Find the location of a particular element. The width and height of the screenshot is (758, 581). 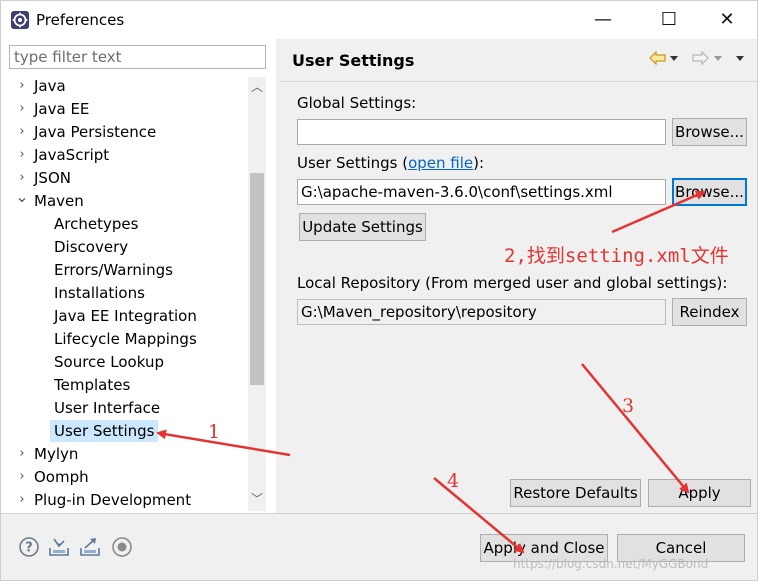

tree-item-label: Discovery is located at coordinates (91, 247).